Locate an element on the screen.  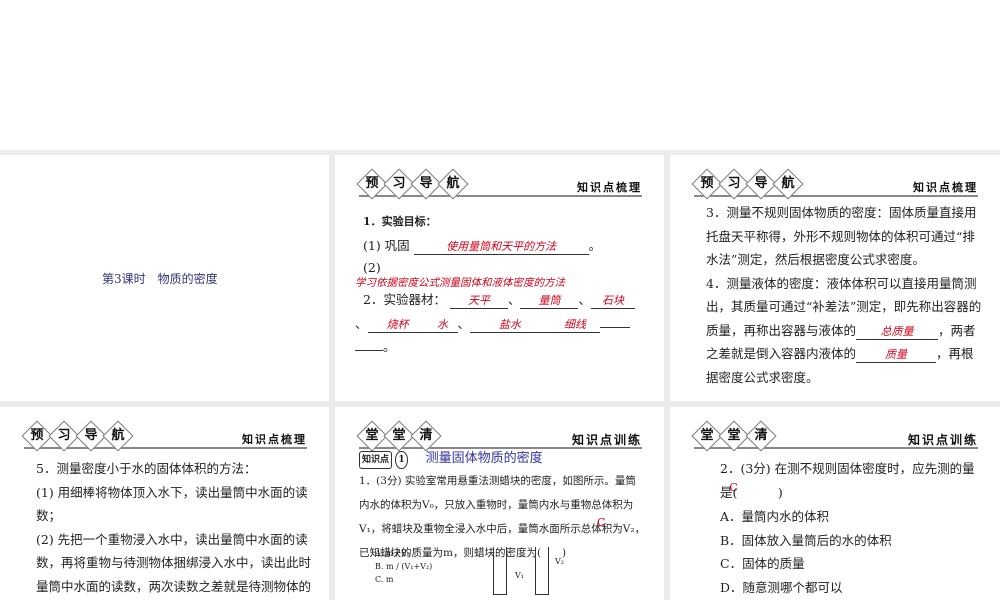
goal-2: (2) 学习依据密度公式测量固体和液体密度的方法 is located at coordinates (460, 275).